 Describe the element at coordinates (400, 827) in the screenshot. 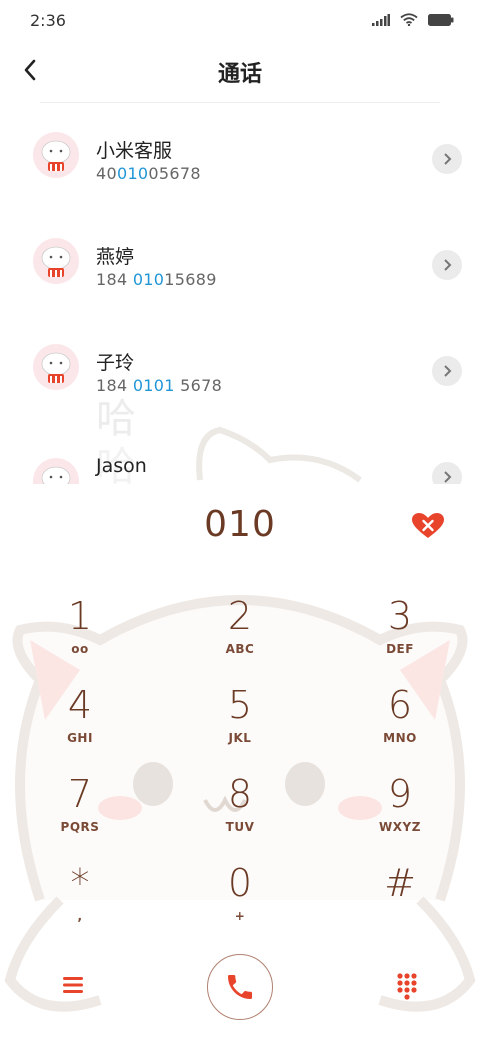

I see `key-letters: WXYZ` at that location.